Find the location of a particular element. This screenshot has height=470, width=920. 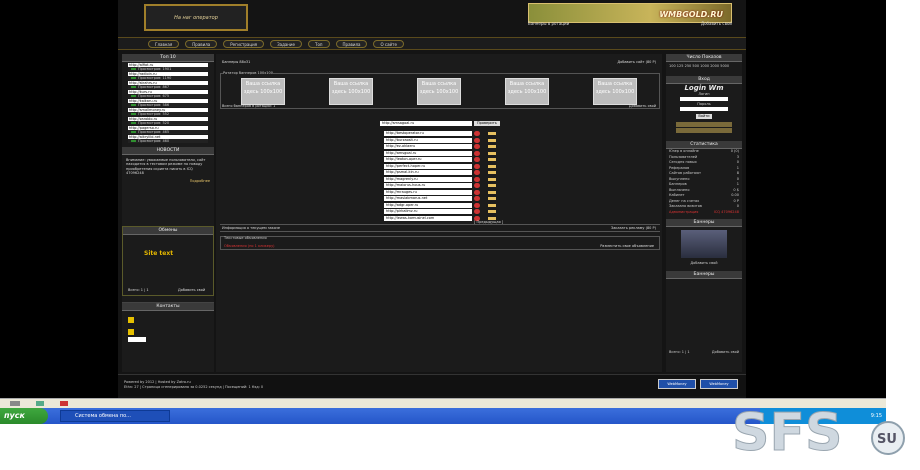

logo-text: На наг оператор is located at coordinates (196, 17).